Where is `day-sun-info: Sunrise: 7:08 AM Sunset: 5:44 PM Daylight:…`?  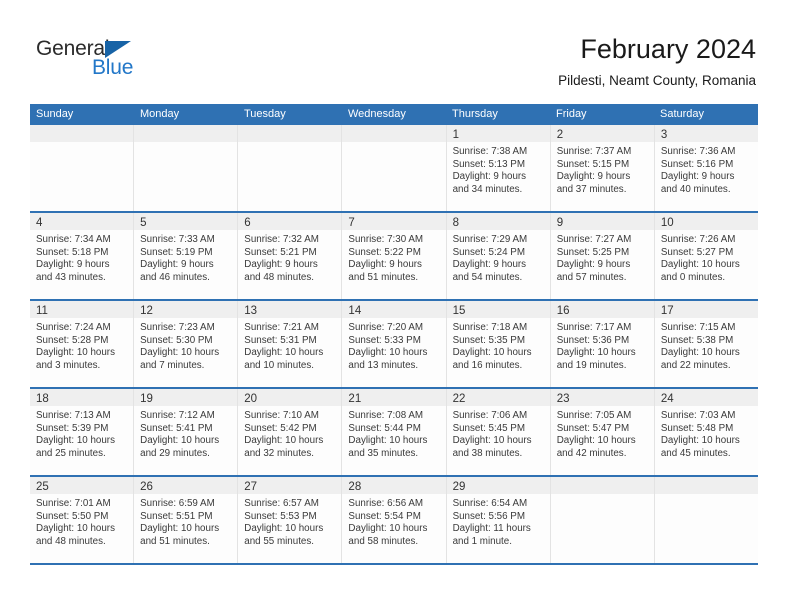 day-sun-info: Sunrise: 7:08 AM Sunset: 5:44 PM Daylight:… is located at coordinates (393, 433).